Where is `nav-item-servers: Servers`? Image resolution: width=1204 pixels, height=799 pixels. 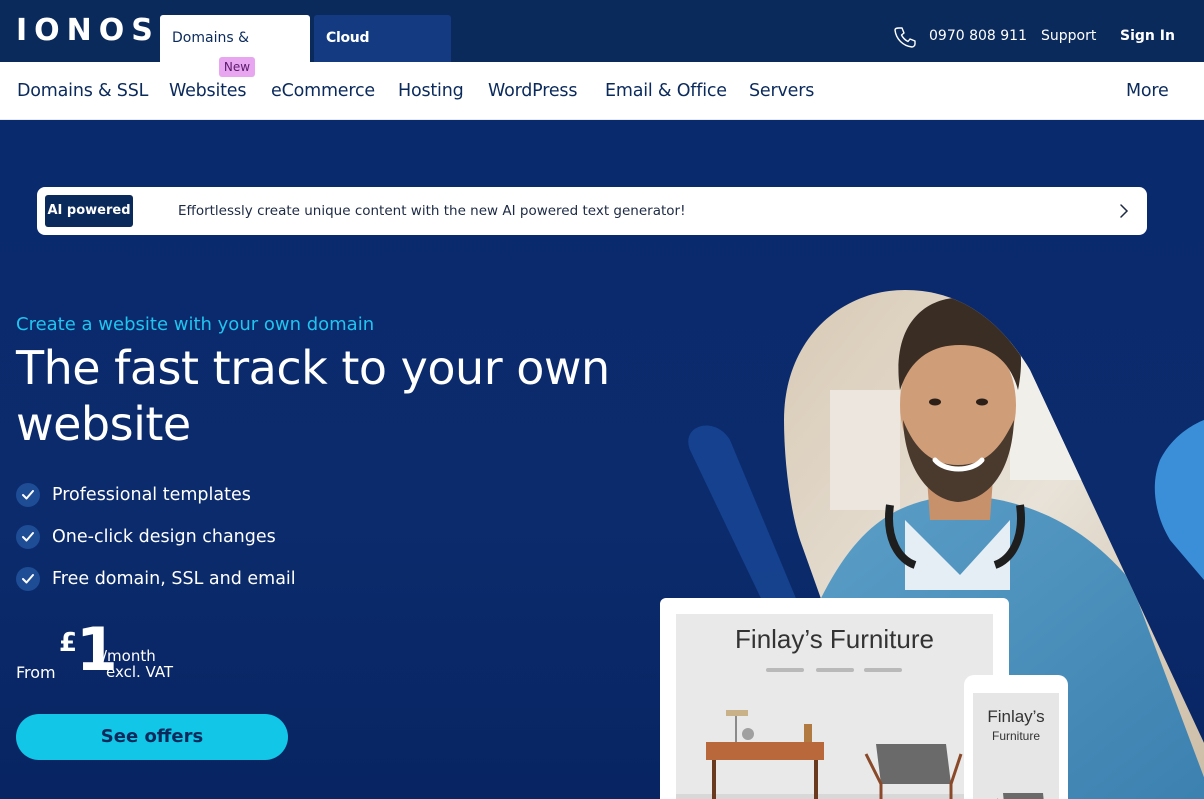 nav-item-servers: Servers is located at coordinates (781, 91).